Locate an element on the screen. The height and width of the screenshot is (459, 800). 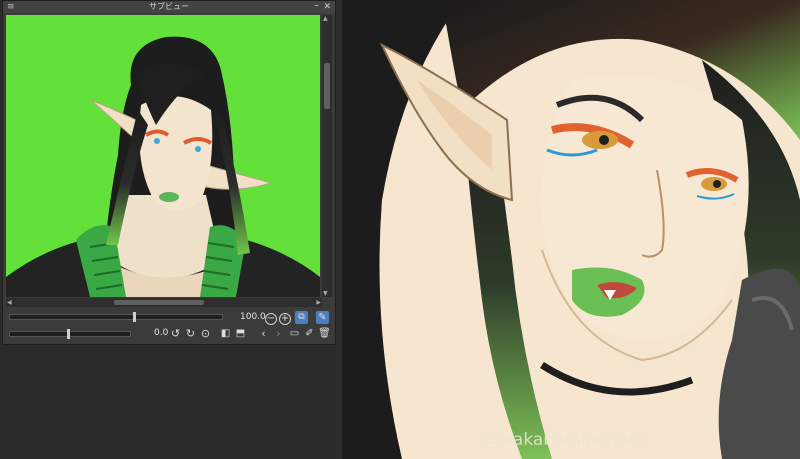
fit-to-window-icon: ⧉ is located at coordinates (301, 317).